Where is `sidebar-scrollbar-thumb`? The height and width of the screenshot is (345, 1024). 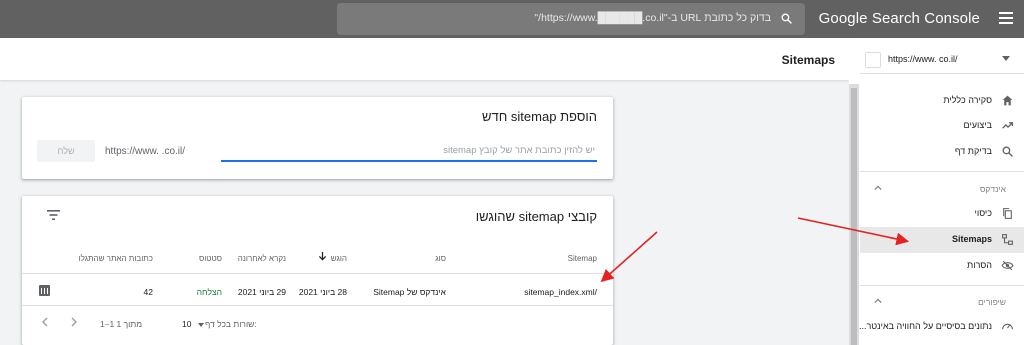
sidebar-scrollbar-thumb is located at coordinates (854, 216).